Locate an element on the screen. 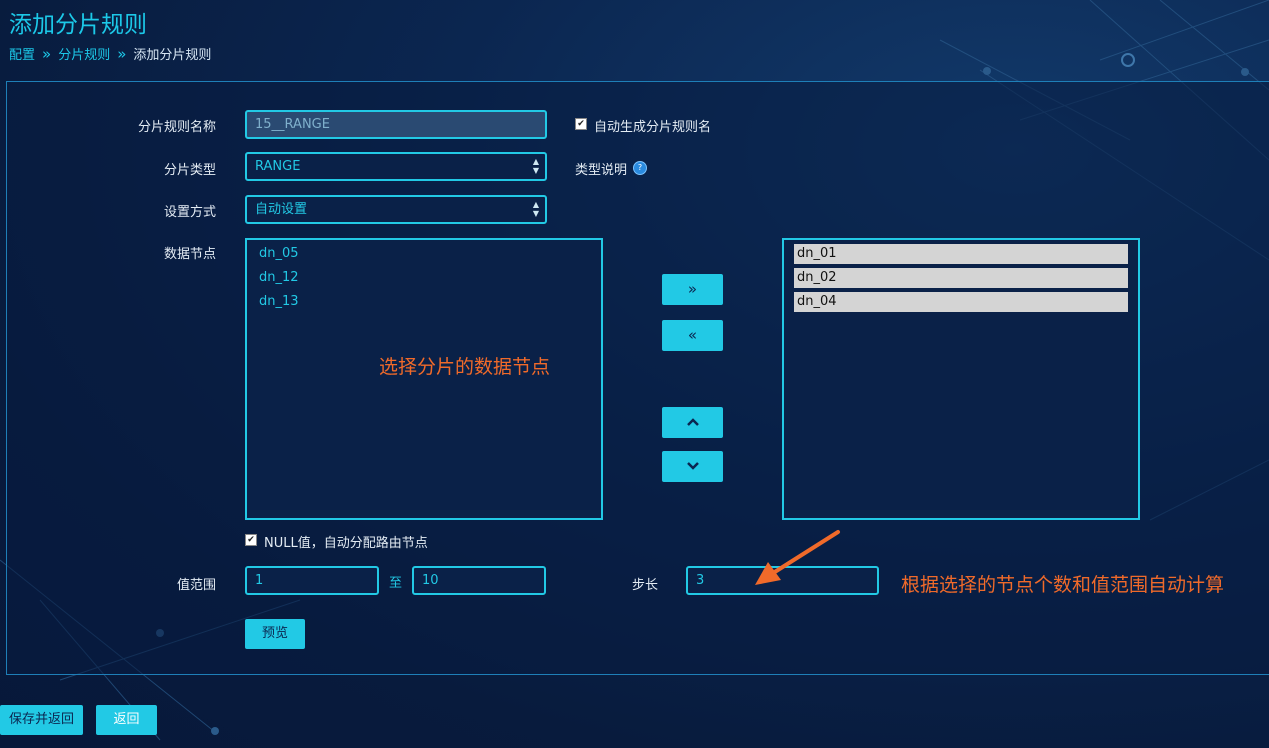 The width and height of the screenshot is (1269, 748). double-chevron-left-icon: « is located at coordinates (692, 335).